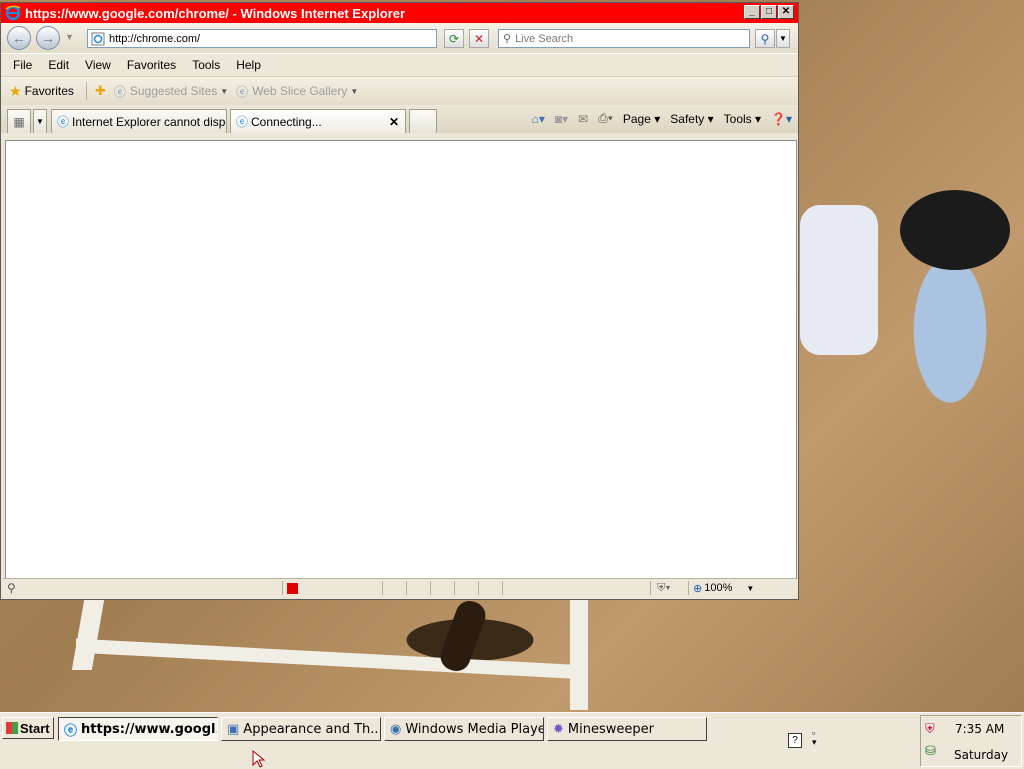 The height and width of the screenshot is (769, 1024). Describe the element at coordinates (971, 741) in the screenshot. I see `system-tray: ⛨ ⛁ 7:35 AM Saturday` at that location.